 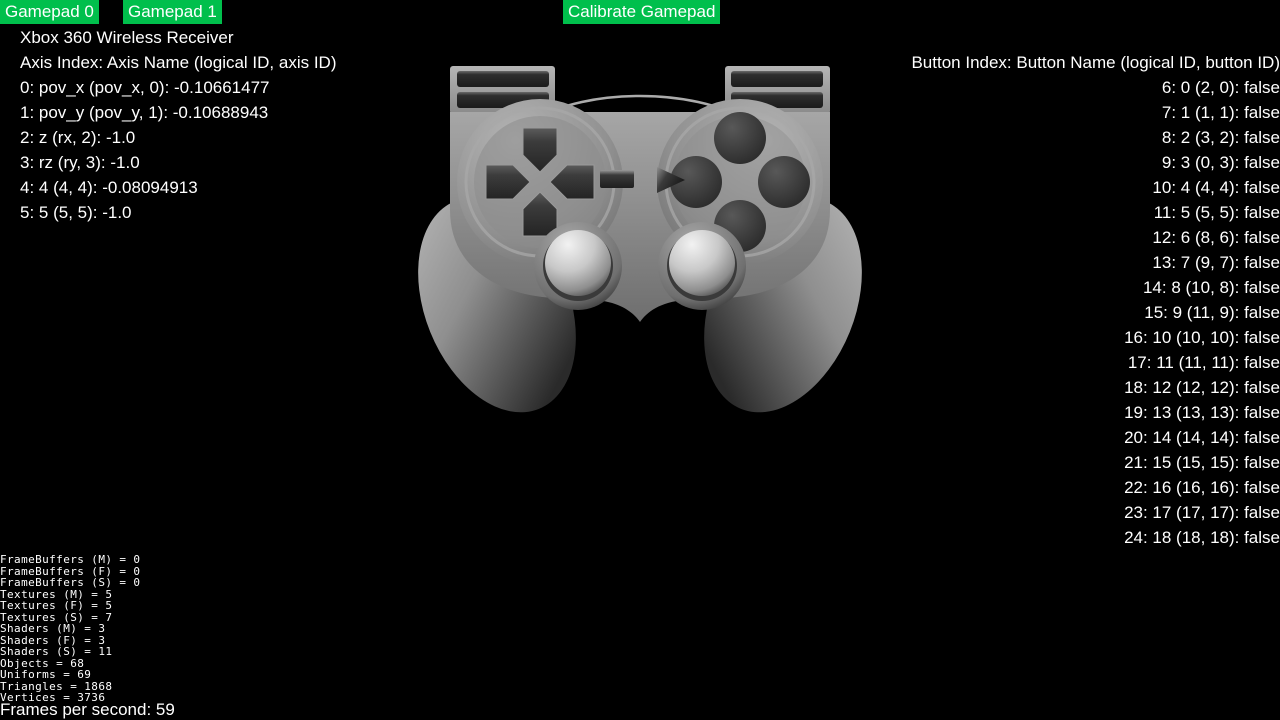 What do you see at coordinates (1202, 462) in the screenshot?
I see `button-row: 21: 15 (15, 15): false` at bounding box center [1202, 462].